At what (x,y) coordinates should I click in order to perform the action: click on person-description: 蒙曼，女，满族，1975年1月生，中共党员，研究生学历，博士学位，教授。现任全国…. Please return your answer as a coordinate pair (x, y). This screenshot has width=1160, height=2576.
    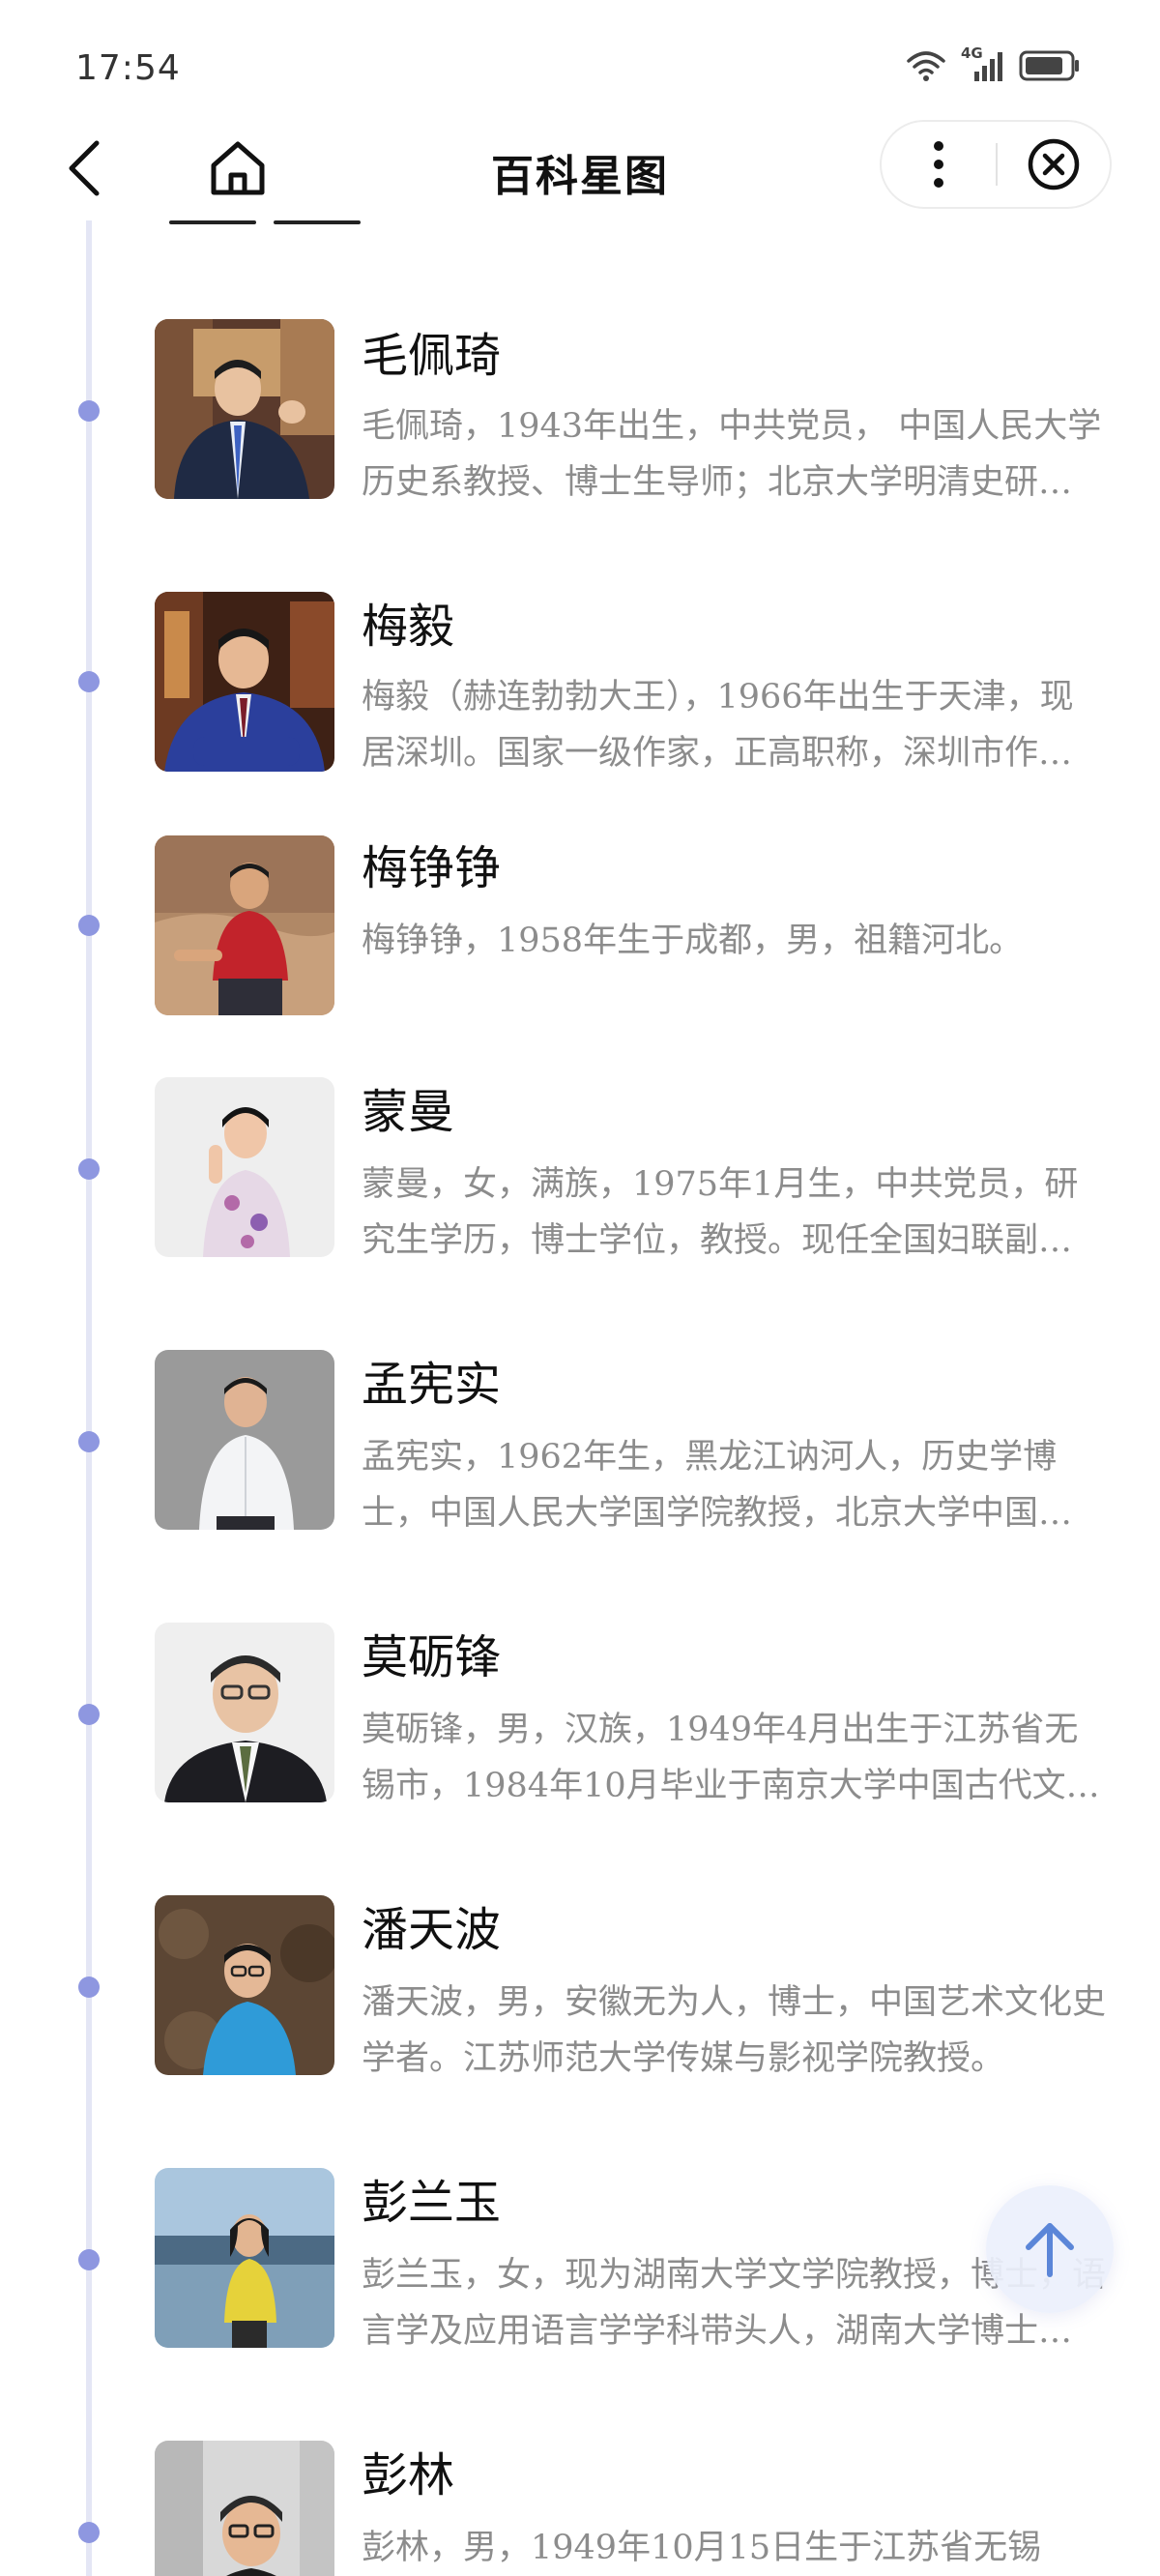
    Looking at the image, I should click on (721, 1212).